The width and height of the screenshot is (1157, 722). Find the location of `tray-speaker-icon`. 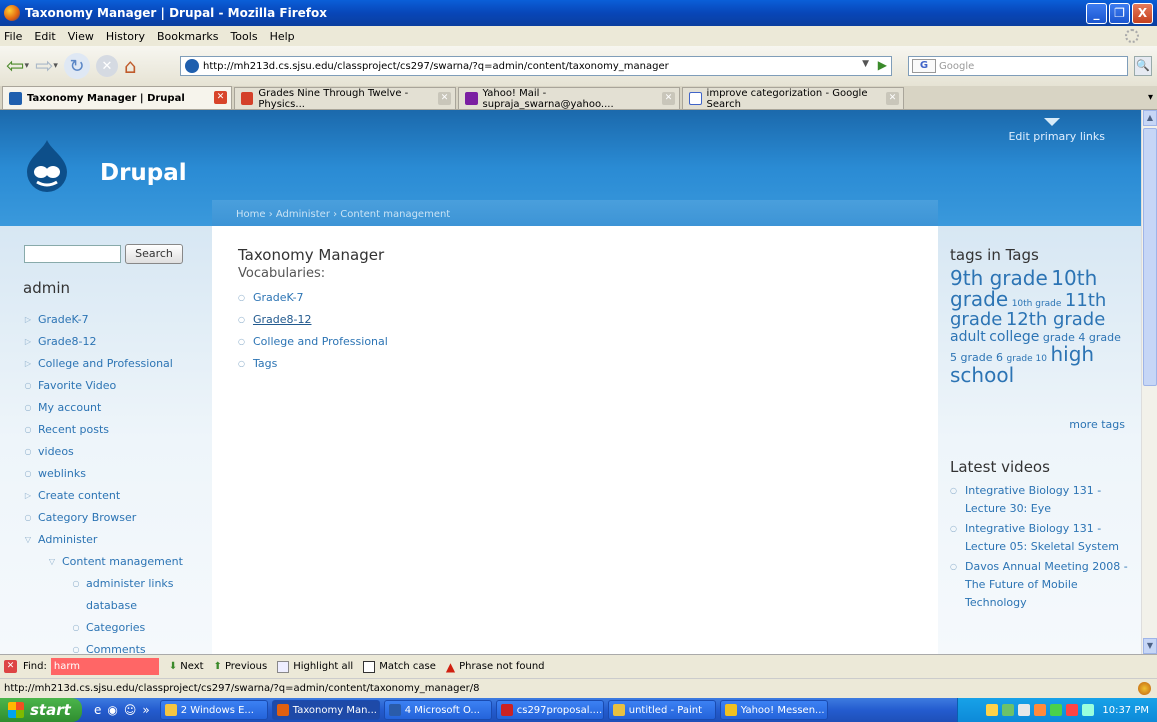

tray-speaker-icon is located at coordinates (1040, 710).